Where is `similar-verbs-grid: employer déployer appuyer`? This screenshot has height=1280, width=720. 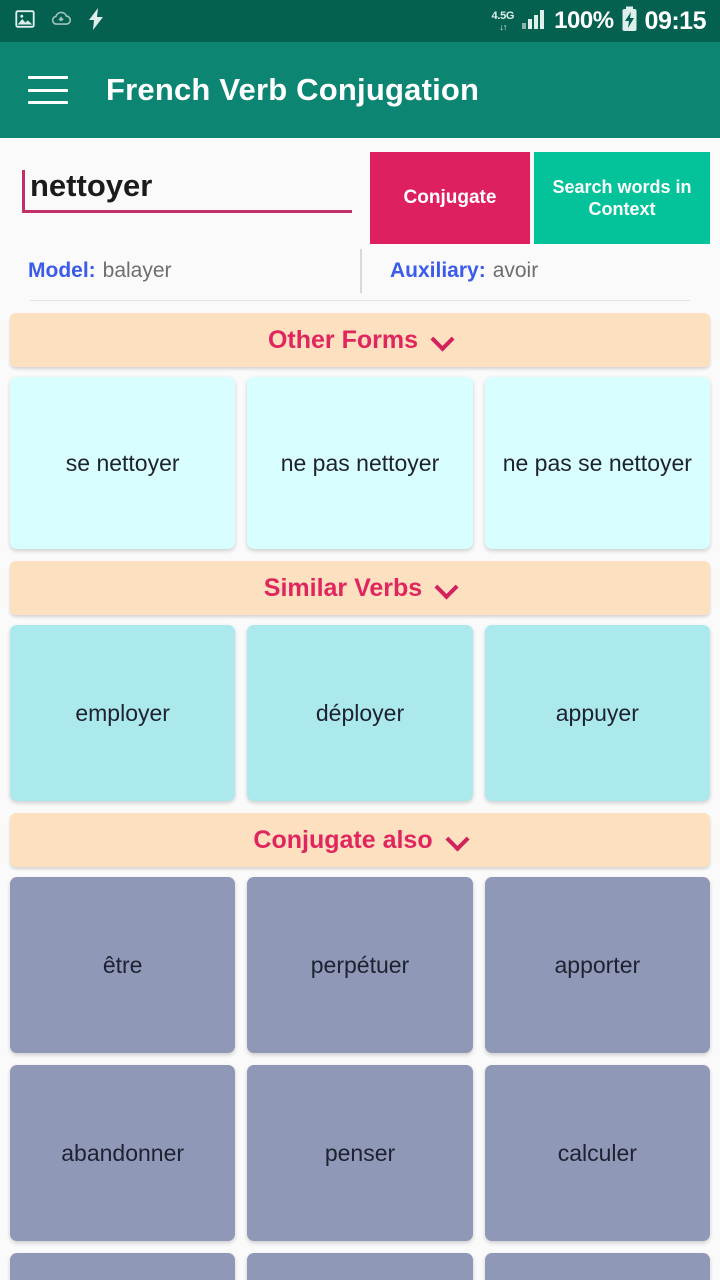 similar-verbs-grid: employer déployer appuyer is located at coordinates (360, 713).